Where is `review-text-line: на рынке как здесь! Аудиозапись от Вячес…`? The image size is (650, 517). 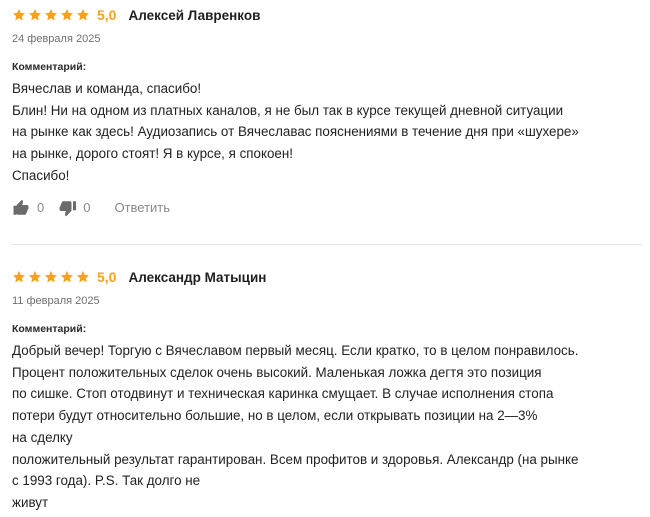
review-text-line: на рынке как здесь! Аудиозапись от Вячес… is located at coordinates (295, 132).